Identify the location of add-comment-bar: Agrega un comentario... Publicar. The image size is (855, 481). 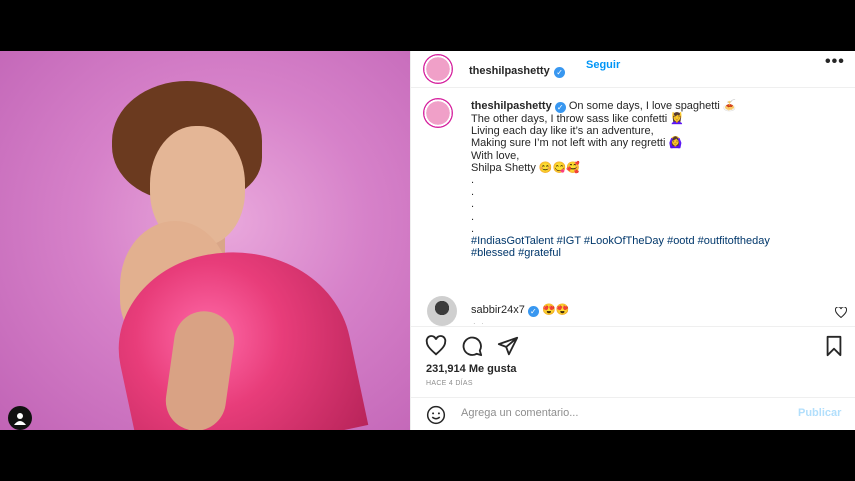
(633, 414).